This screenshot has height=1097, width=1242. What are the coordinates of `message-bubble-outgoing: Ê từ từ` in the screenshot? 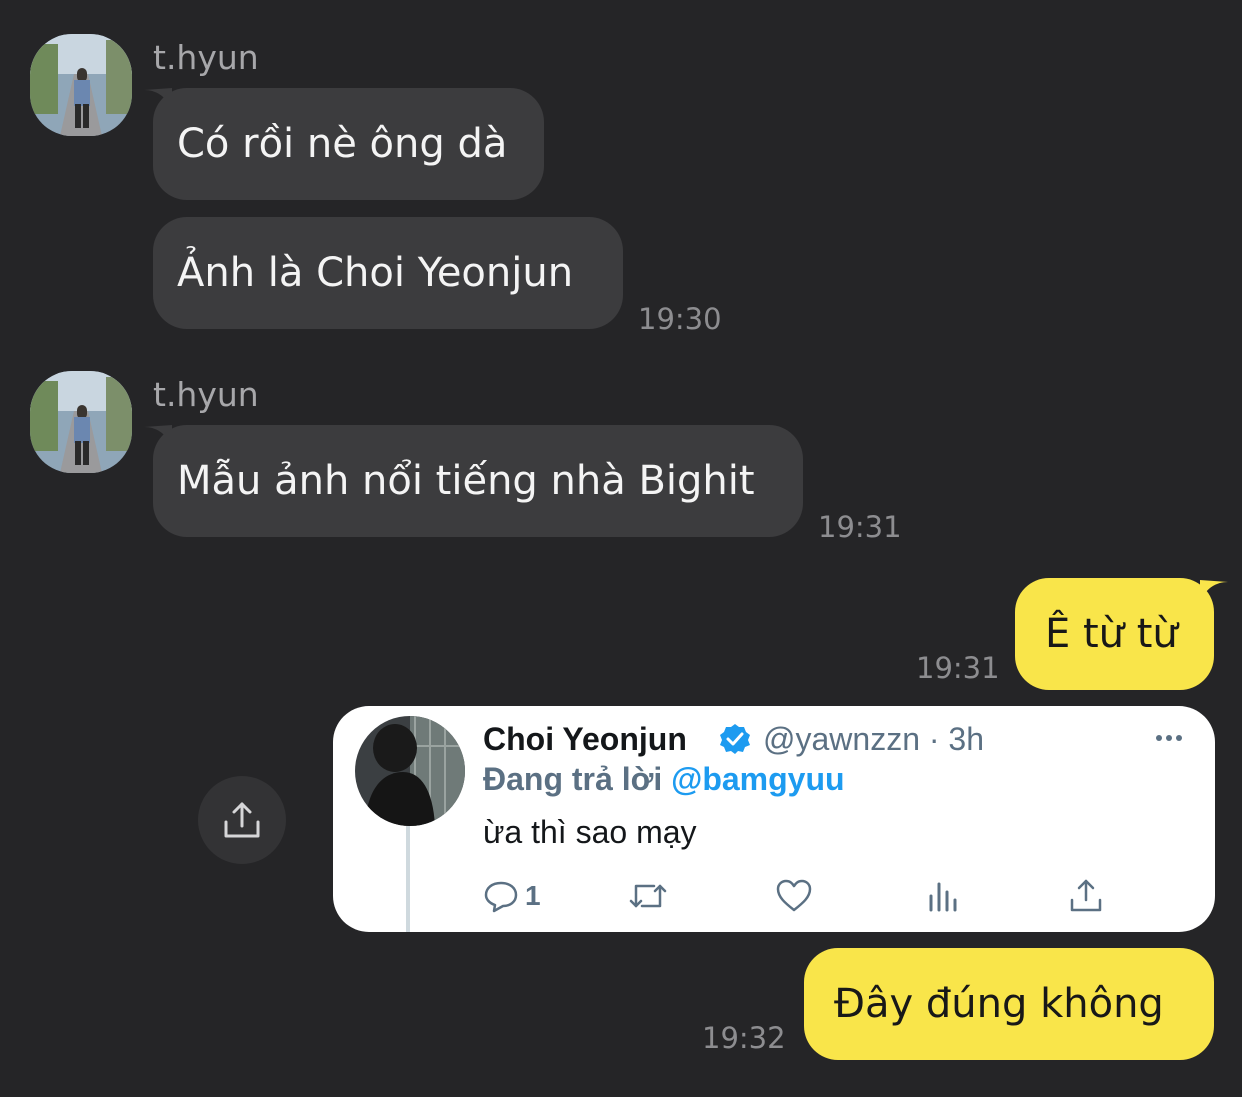 It's located at (1114, 634).